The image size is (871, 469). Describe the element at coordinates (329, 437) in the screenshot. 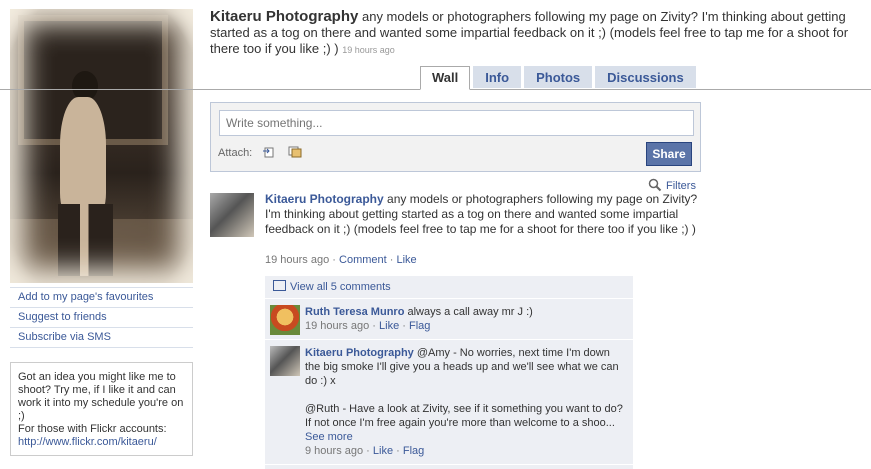

I see `see-more-link: See more` at that location.